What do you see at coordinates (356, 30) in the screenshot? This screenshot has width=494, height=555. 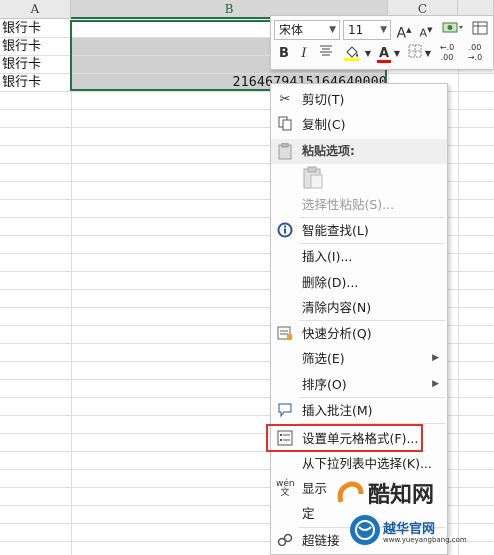 I see `font-size-value: 11` at bounding box center [356, 30].